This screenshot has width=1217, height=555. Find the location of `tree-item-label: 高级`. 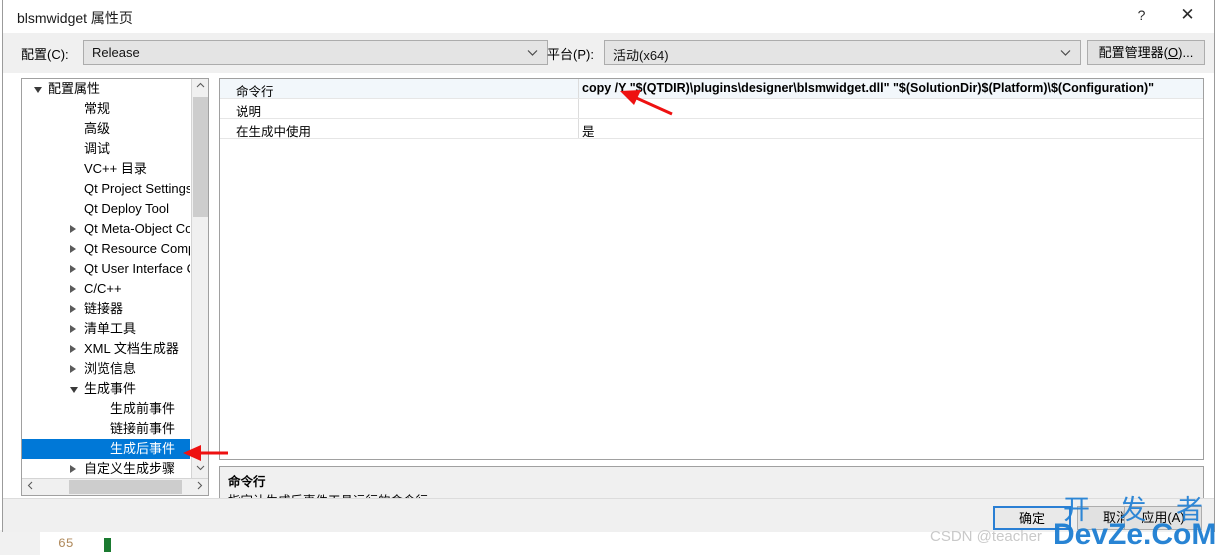

tree-item-label: 高级 is located at coordinates (97, 128).